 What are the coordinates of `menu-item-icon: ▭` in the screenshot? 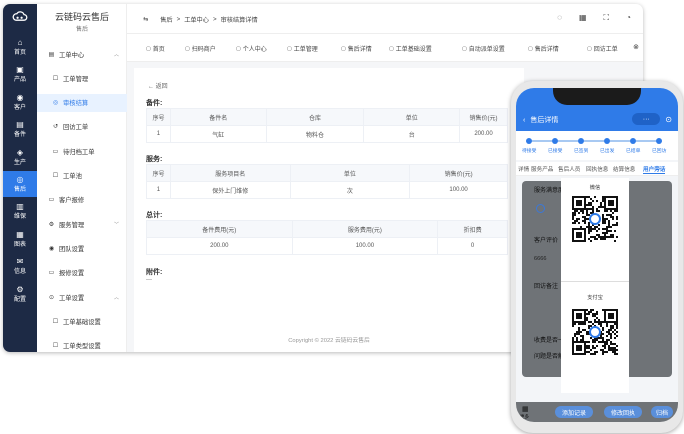 It's located at (51, 273).